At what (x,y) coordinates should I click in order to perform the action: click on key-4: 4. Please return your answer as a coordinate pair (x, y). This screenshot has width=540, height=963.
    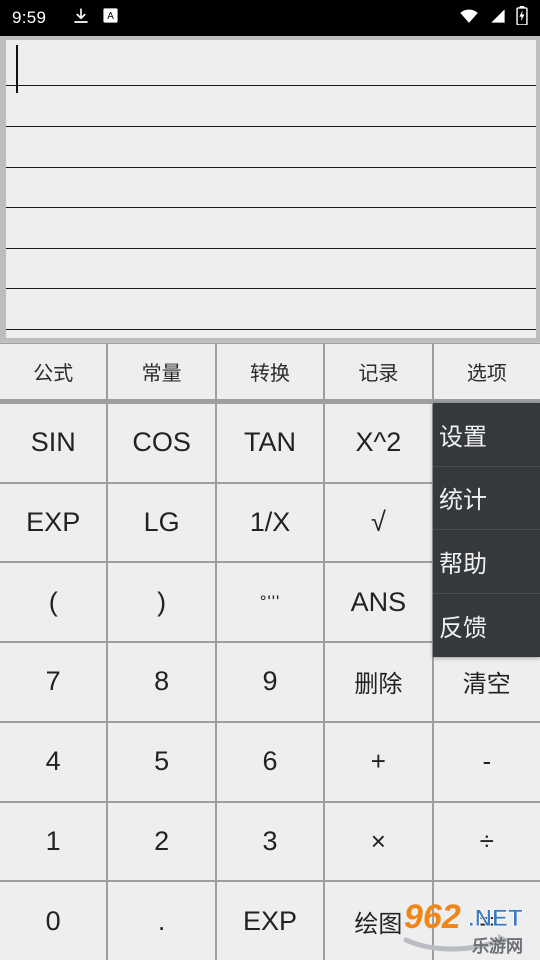
    Looking at the image, I should click on (53, 761).